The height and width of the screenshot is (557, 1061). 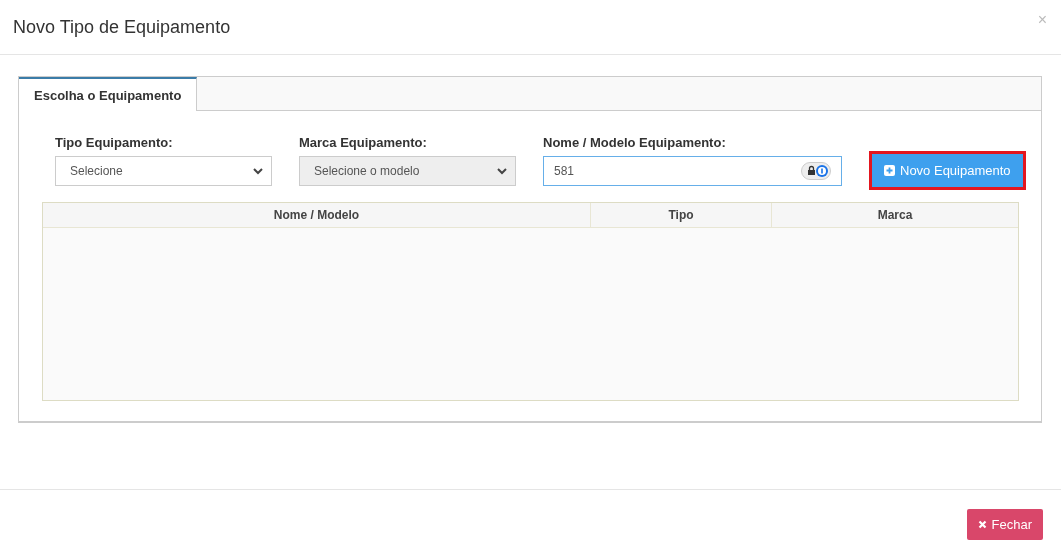 I want to click on plus-icon, so click(x=889, y=170).